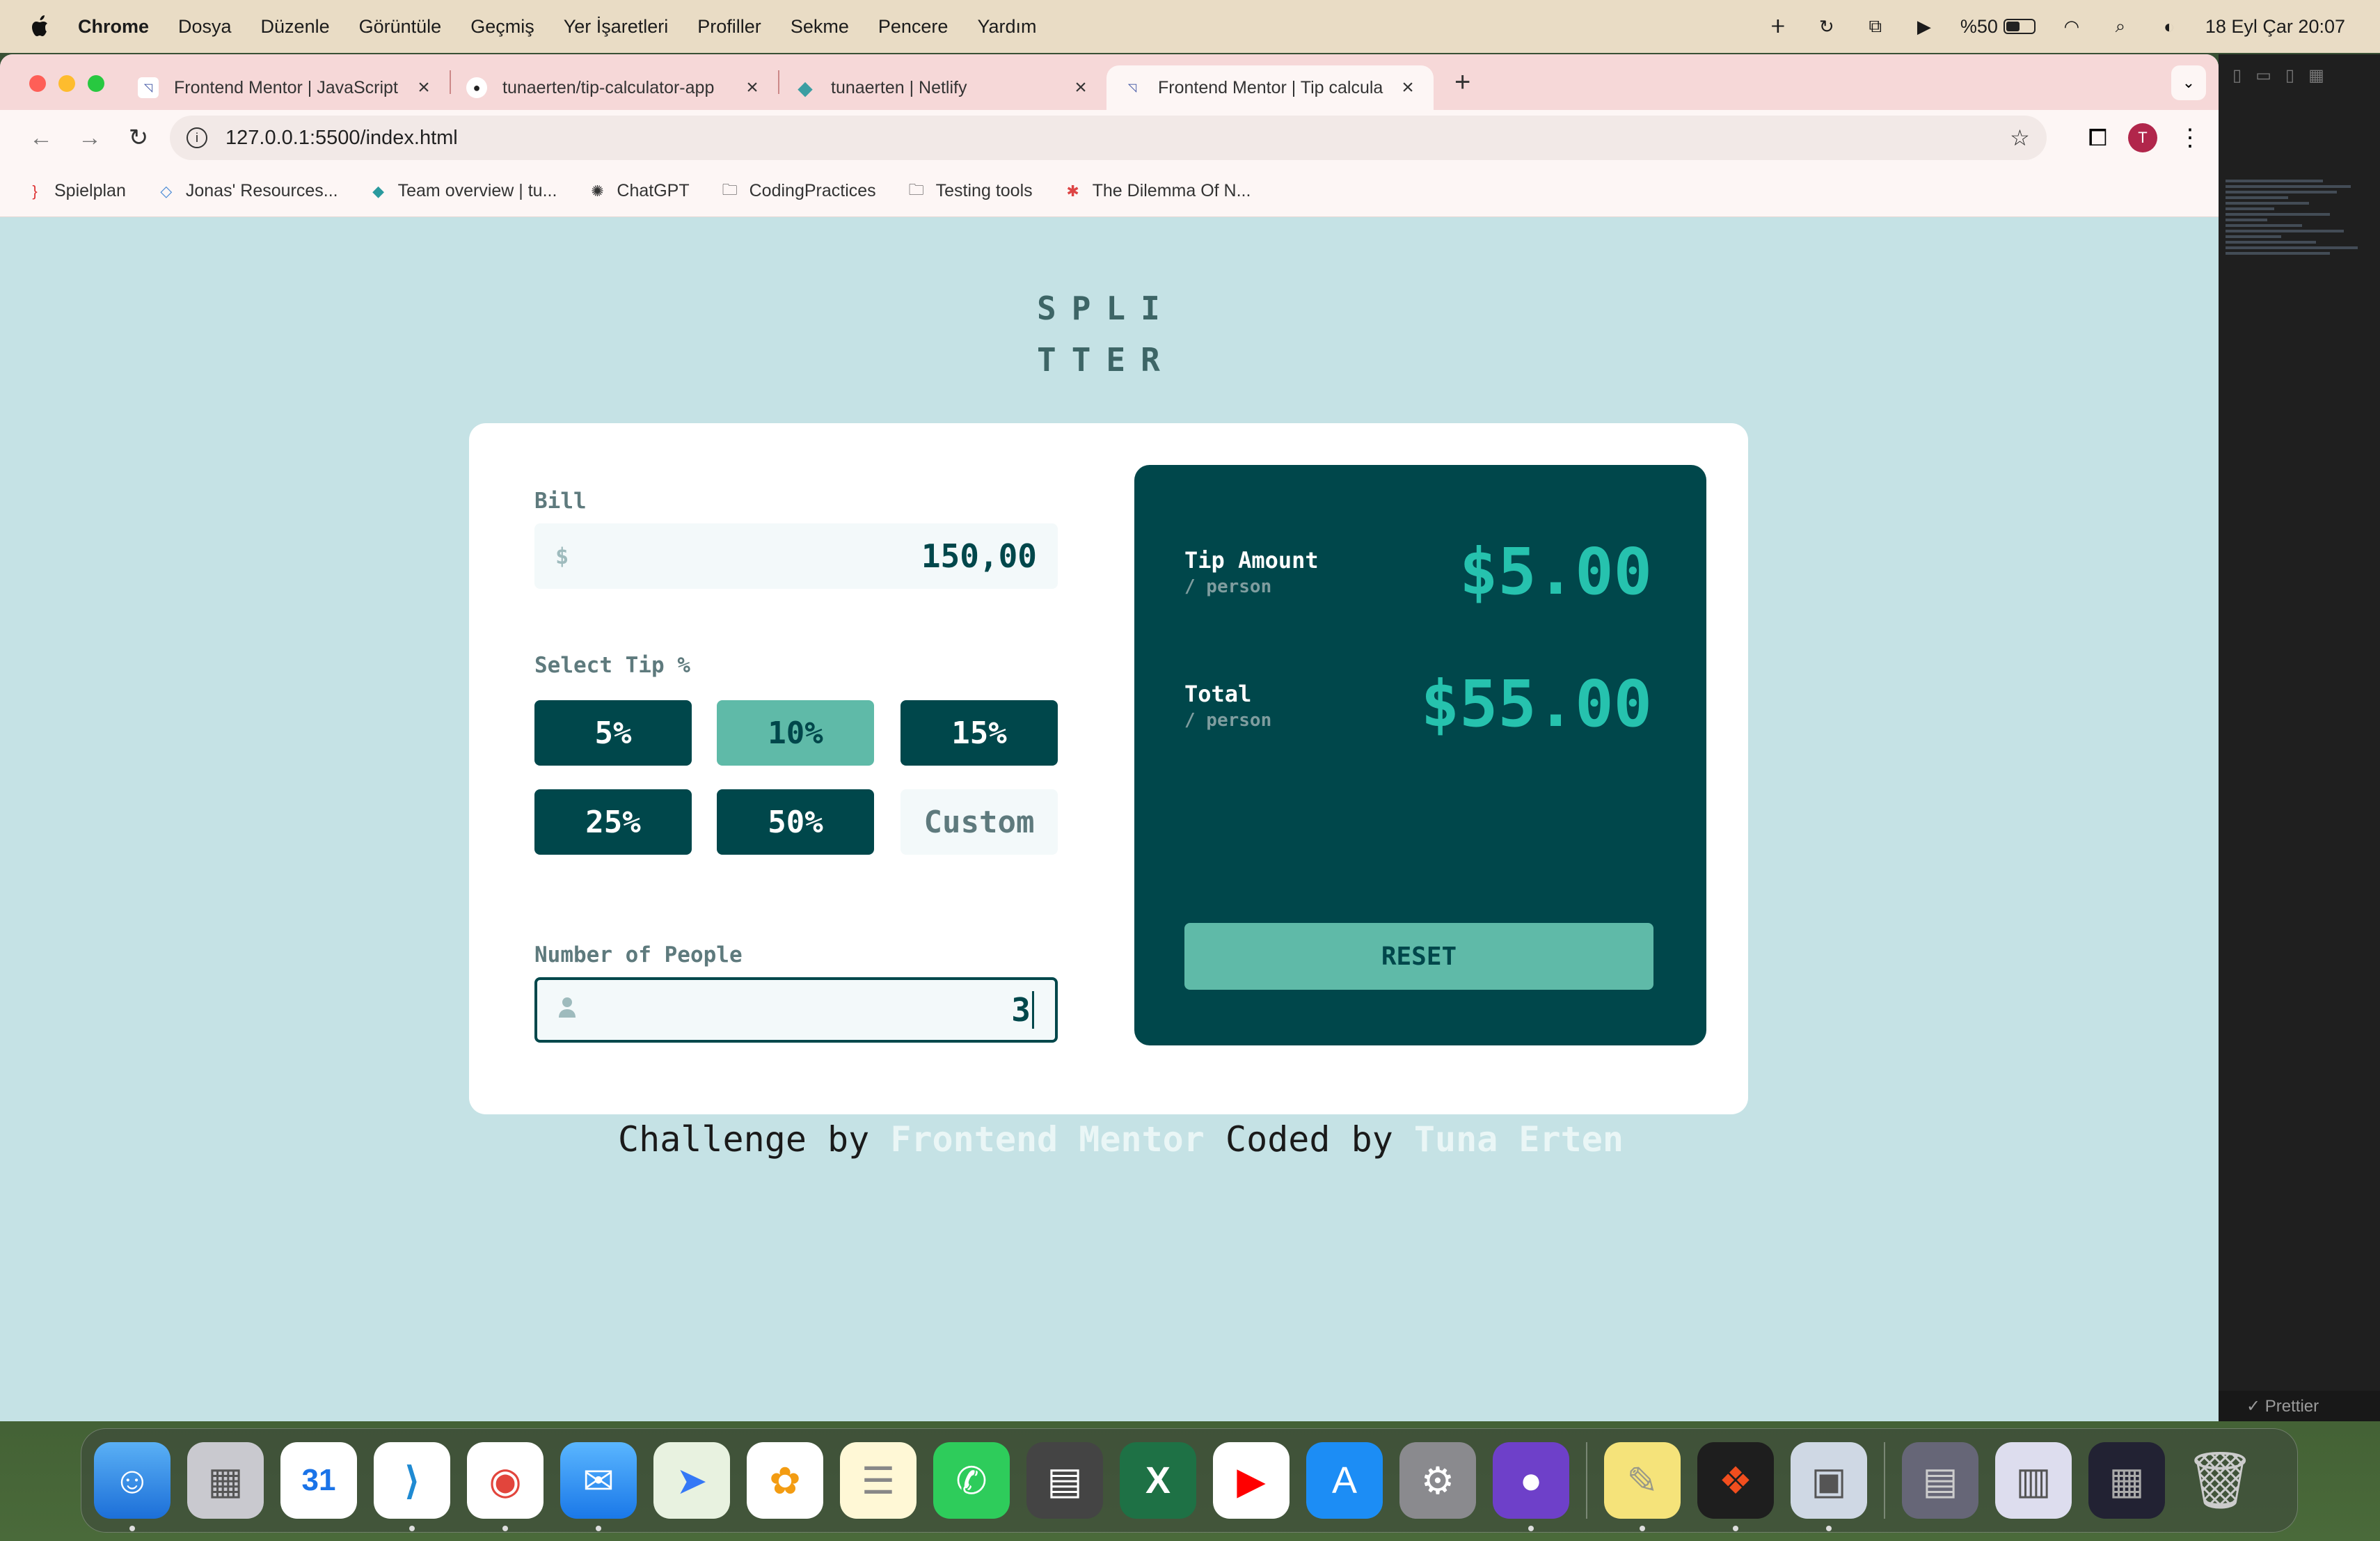 Image resolution: width=2380 pixels, height=1541 pixels. What do you see at coordinates (2220, 1480) in the screenshot?
I see `trash-icon: 🗑` at bounding box center [2220, 1480].